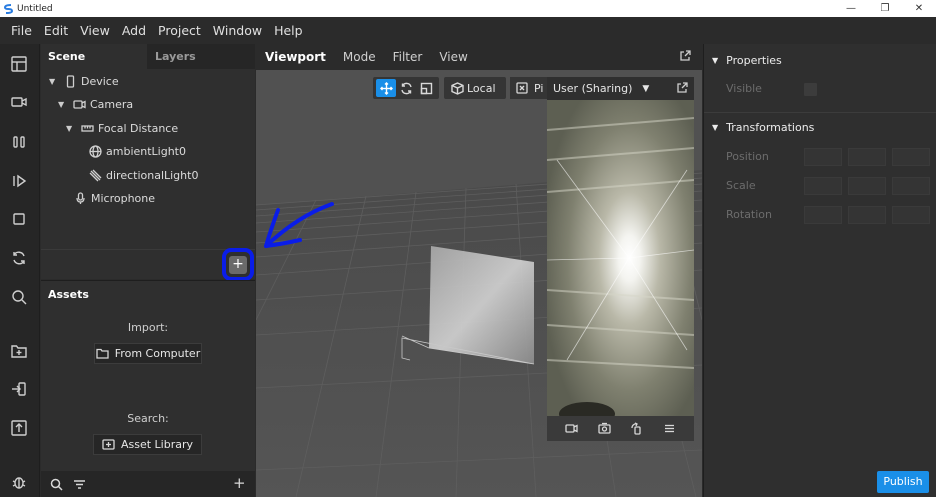 The width and height of the screenshot is (936, 497). Describe the element at coordinates (453, 57) in the screenshot. I see `tab-view: View` at that location.